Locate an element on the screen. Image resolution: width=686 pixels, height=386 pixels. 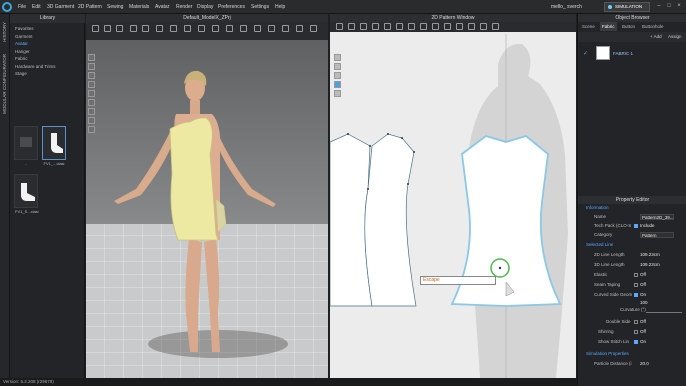
status-bar: Version: 5.2.208 (r29679) is located at coordinates (288, 382).